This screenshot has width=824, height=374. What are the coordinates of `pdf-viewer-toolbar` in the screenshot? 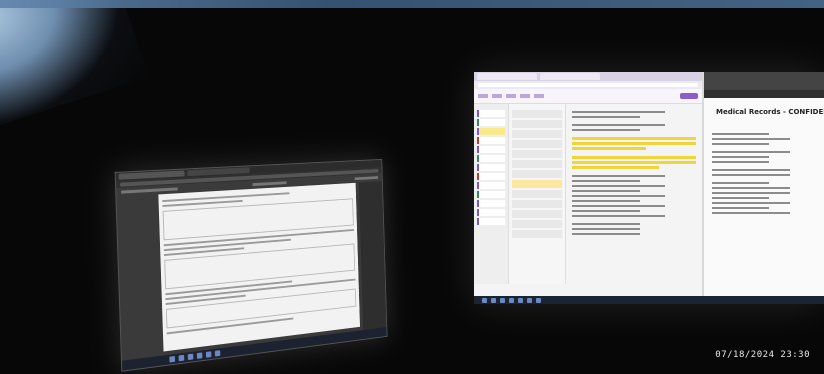 It's located at (764, 94).